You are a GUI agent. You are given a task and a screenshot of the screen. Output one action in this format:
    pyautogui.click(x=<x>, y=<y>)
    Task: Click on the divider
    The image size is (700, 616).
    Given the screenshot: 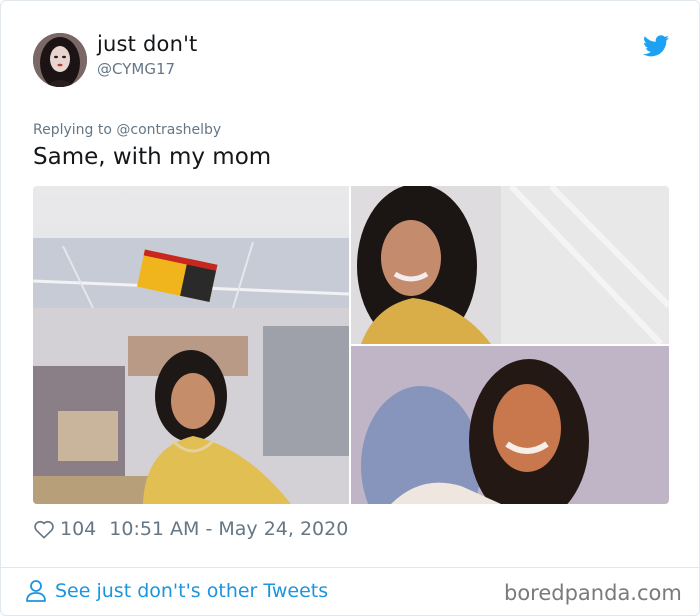 What is the action you would take?
    pyautogui.click(x=350, y=567)
    